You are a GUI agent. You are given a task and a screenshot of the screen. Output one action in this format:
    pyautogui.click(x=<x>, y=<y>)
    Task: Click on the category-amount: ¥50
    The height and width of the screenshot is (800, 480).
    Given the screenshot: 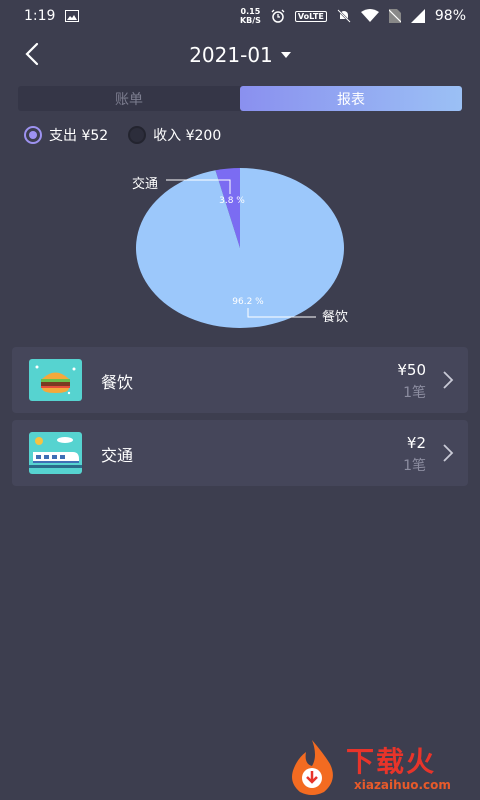 What is the action you would take?
    pyautogui.click(x=411, y=370)
    